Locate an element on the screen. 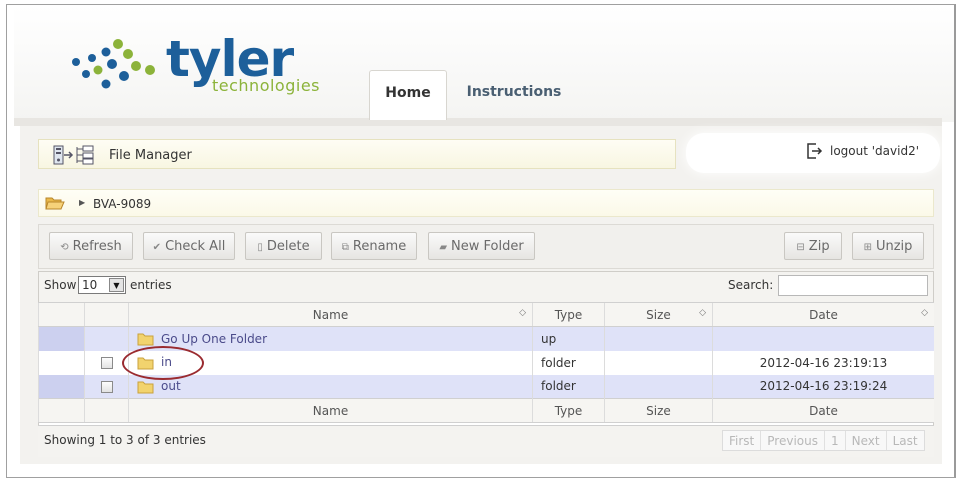 This screenshot has height=481, width=960. check-icon: ✔ is located at coordinates (157, 247).